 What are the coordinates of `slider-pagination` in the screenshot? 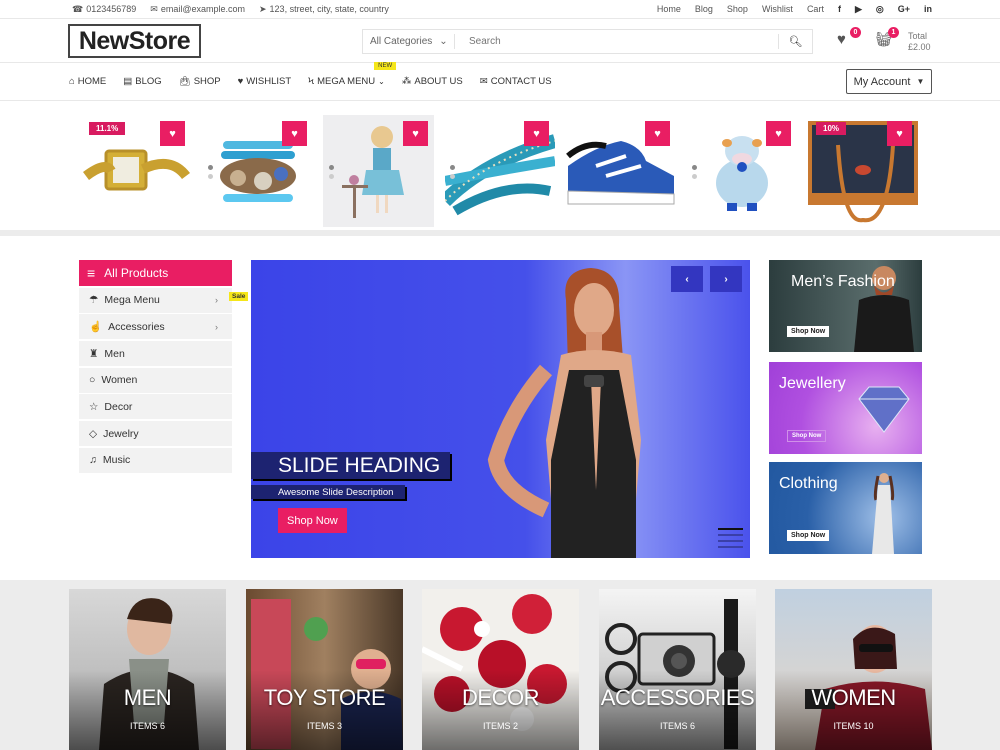 It's located at (730, 538).